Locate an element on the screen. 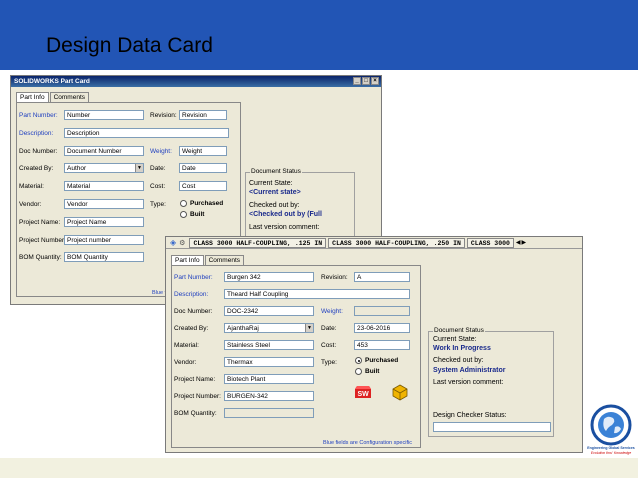  bom-quantity-field is located at coordinates (269, 413).